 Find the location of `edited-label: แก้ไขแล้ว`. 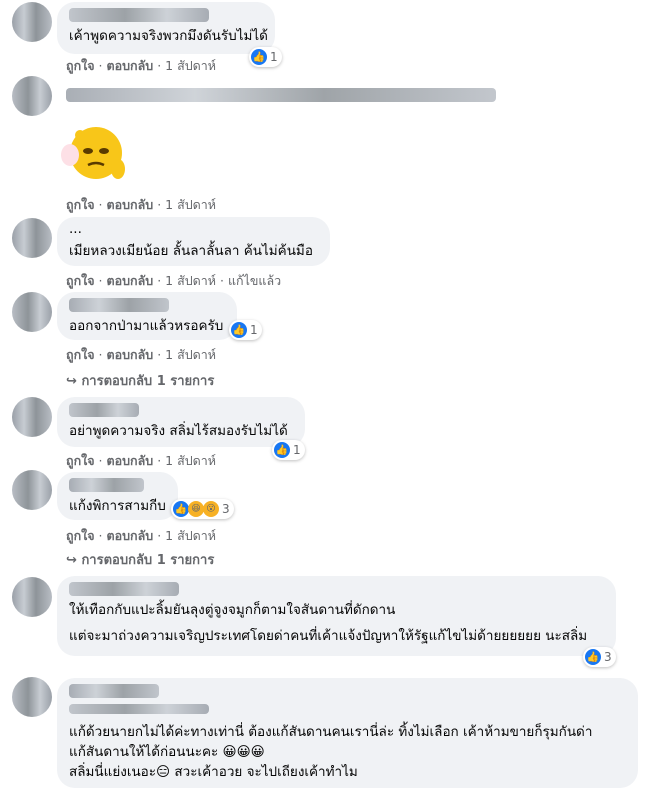

edited-label: แก้ไขแล้ว is located at coordinates (254, 281).